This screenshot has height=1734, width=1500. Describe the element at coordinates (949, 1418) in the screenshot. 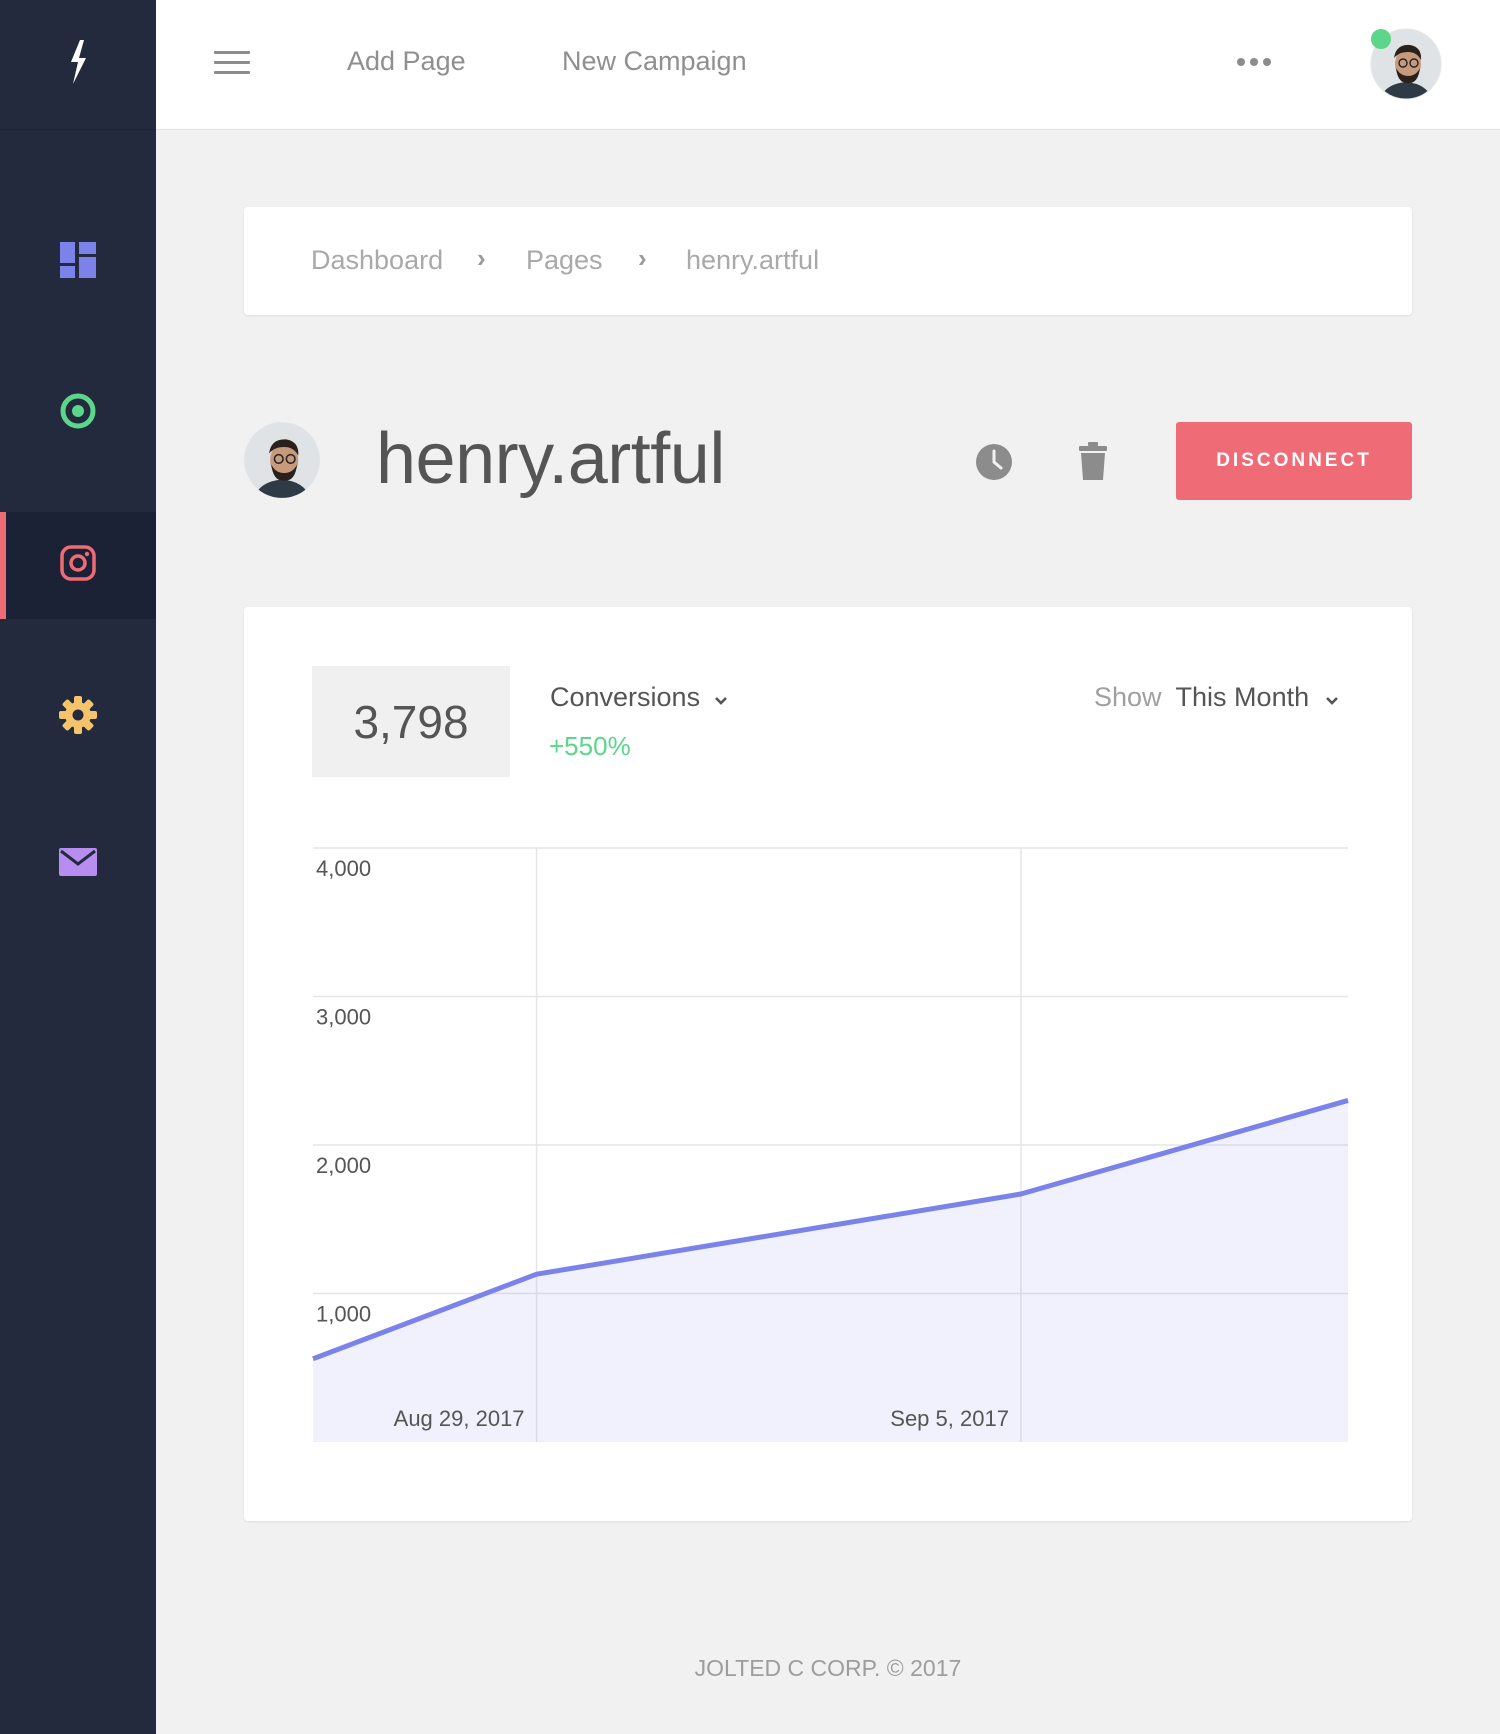

I see `x-tick-label: Sep 5, 2017` at that location.